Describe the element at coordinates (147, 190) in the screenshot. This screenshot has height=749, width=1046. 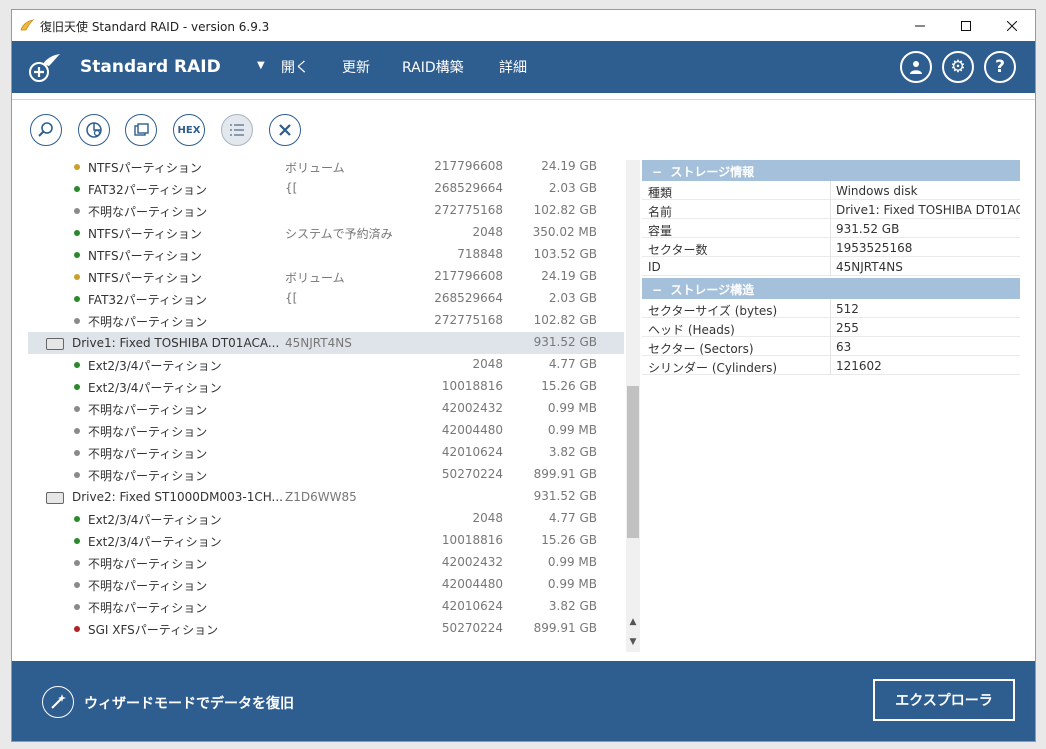
I see `partition-name: FAT32パーティション` at that location.